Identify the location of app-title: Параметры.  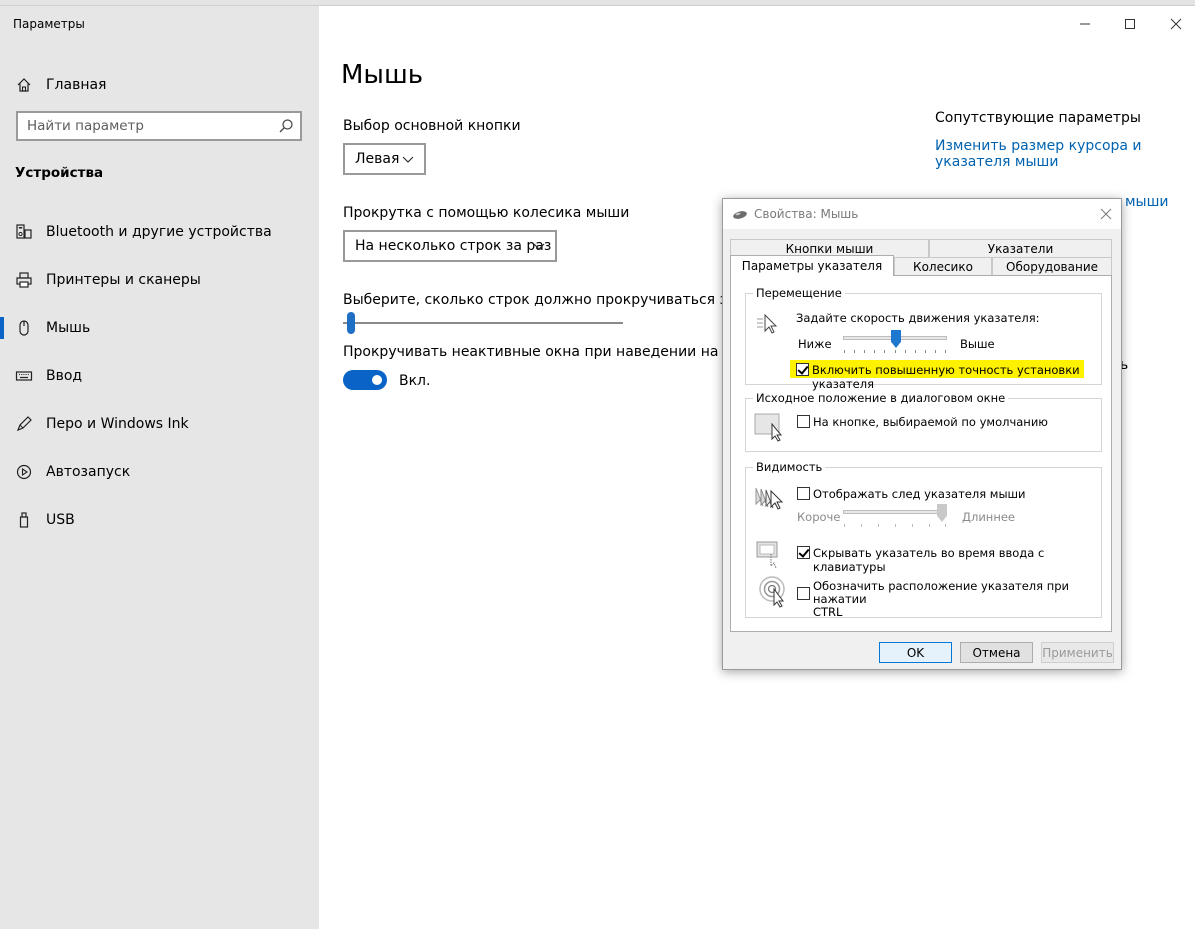
(49, 24).